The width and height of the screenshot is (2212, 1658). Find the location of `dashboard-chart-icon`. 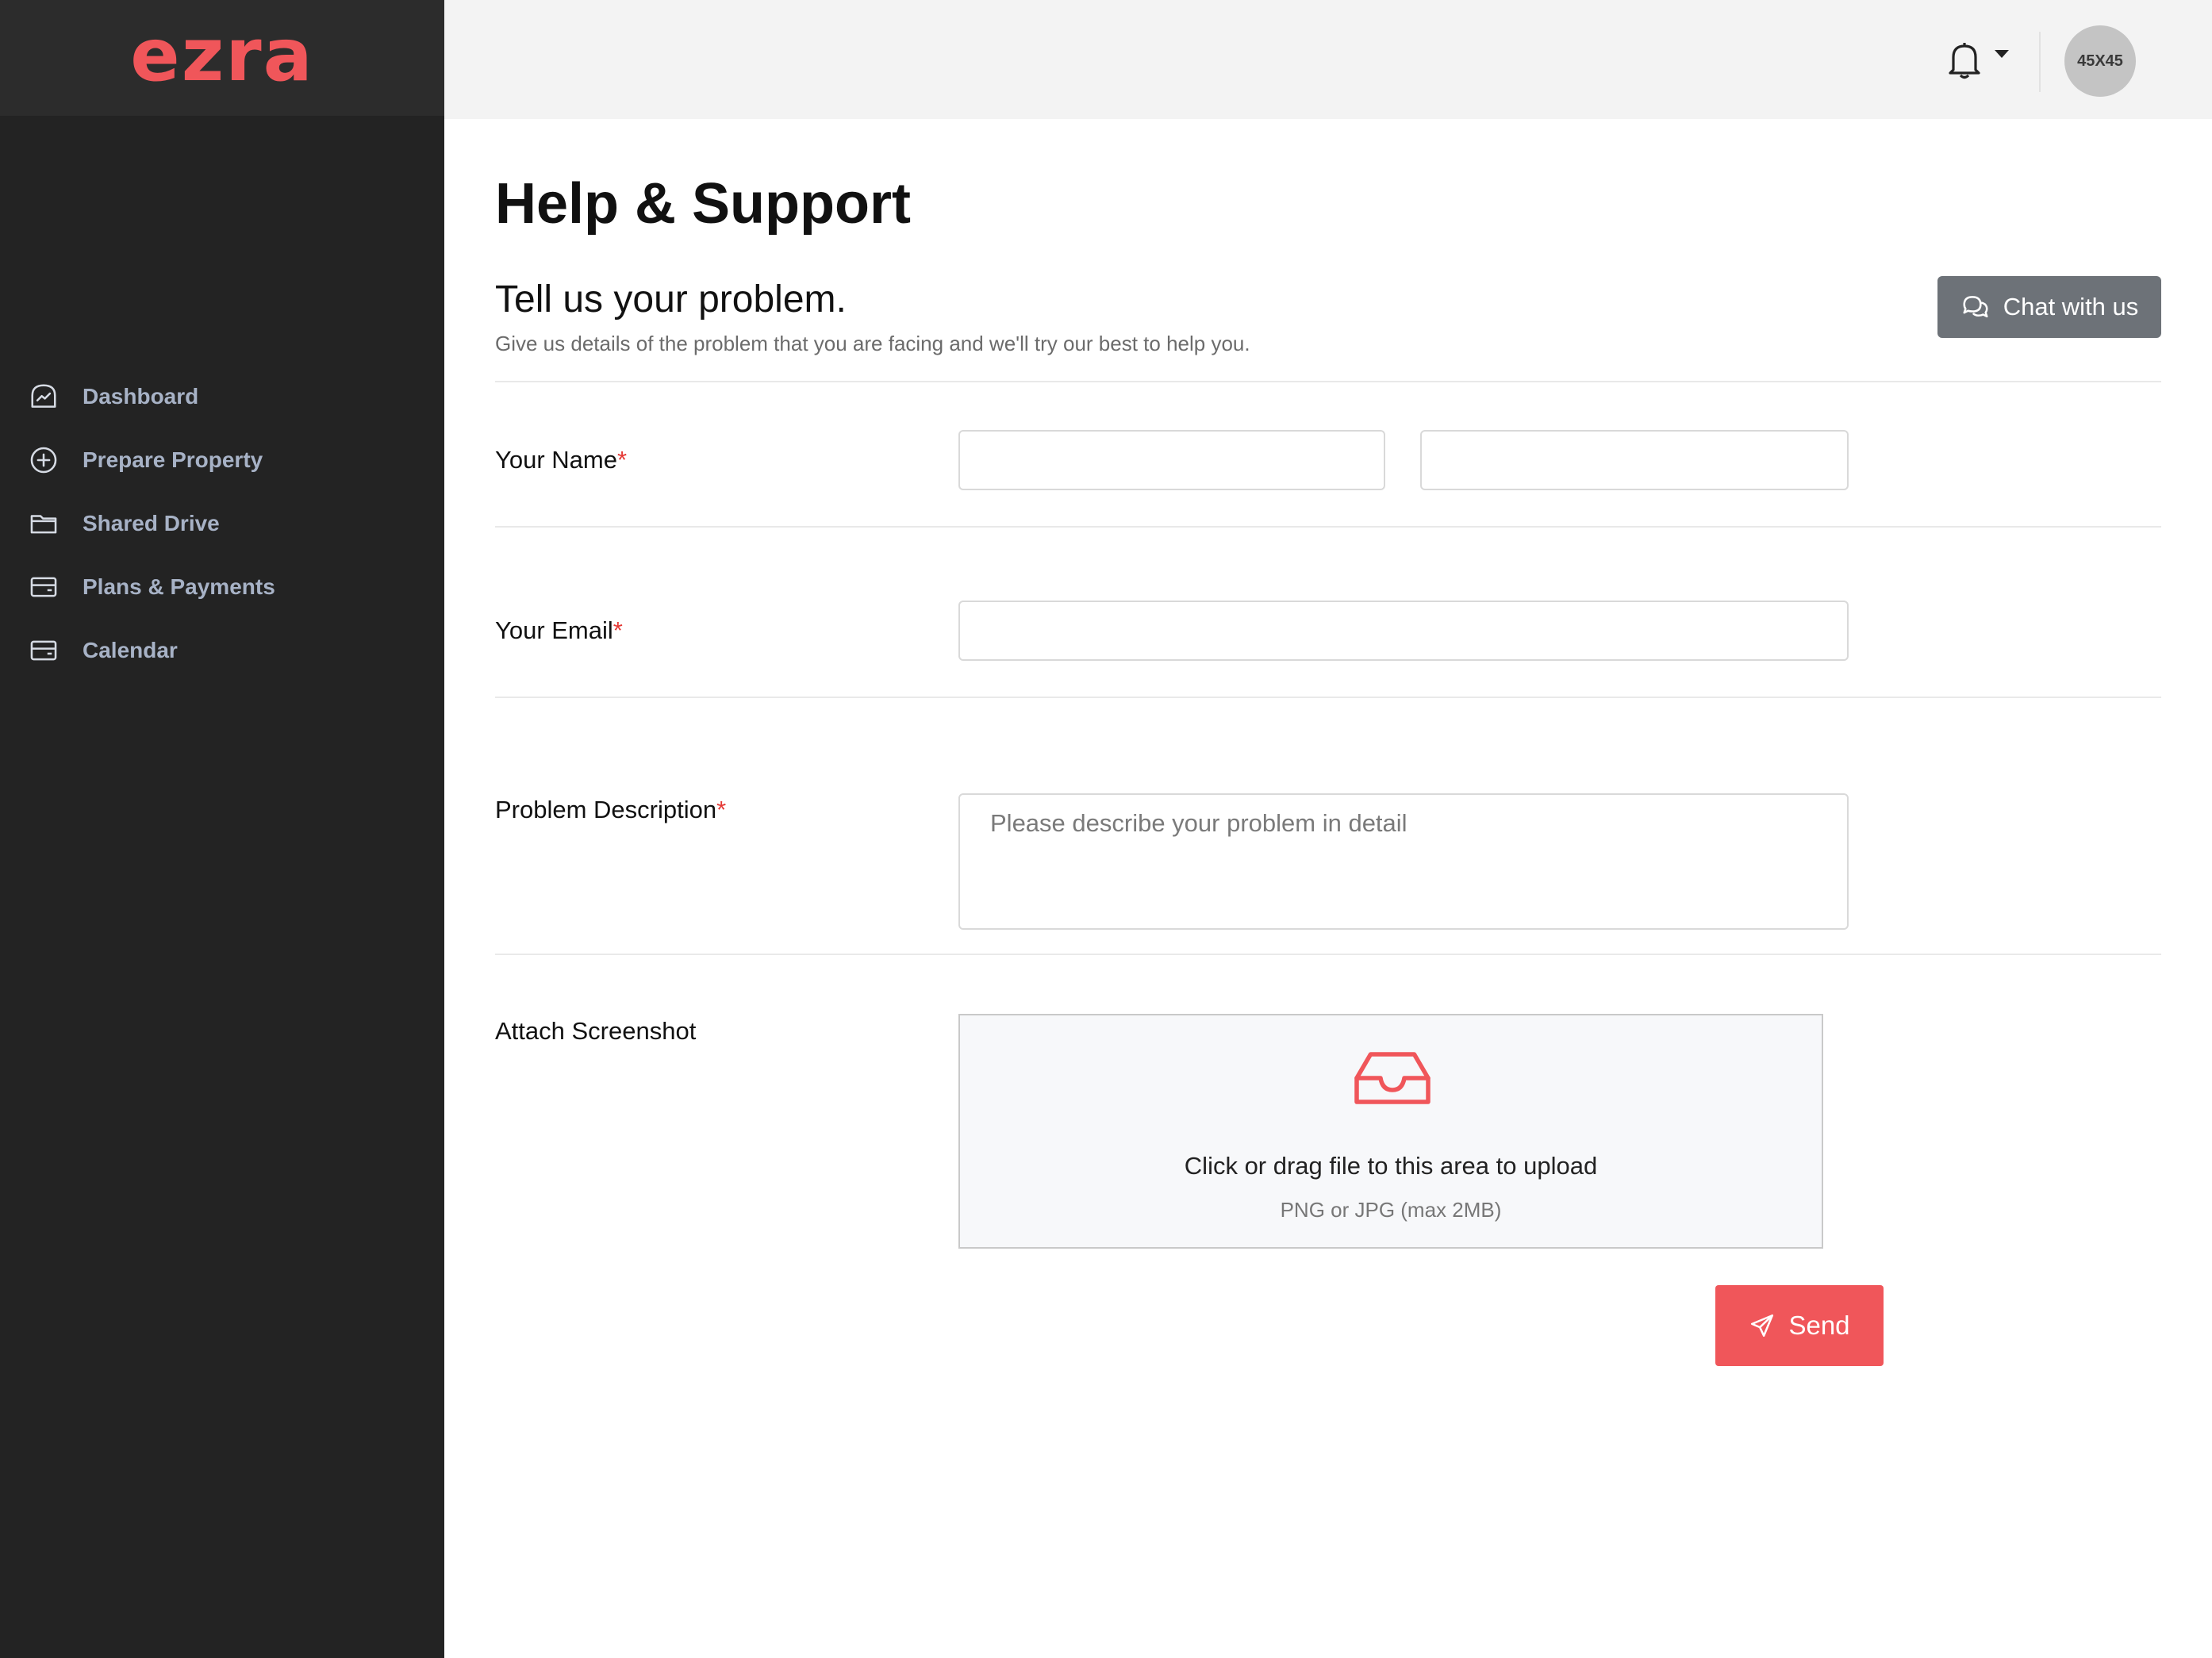

dashboard-chart-icon is located at coordinates (44, 396).